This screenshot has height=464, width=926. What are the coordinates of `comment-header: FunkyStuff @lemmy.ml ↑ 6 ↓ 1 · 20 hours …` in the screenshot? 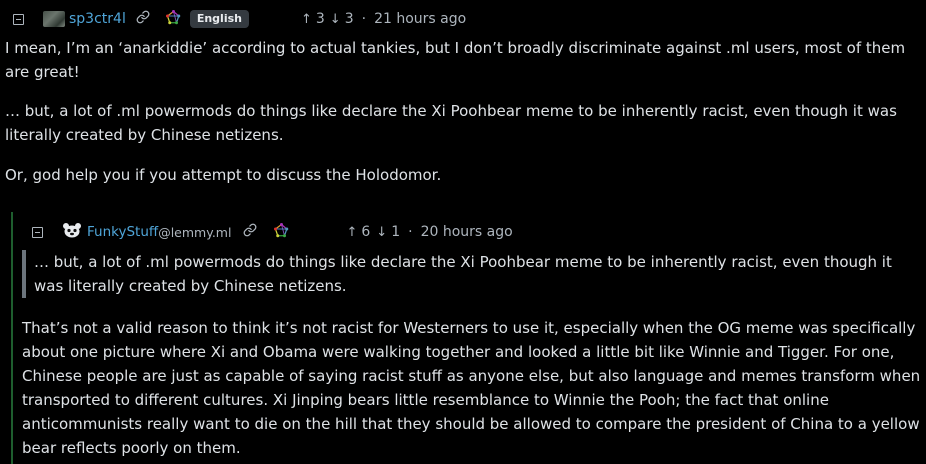 It's located at (272, 232).